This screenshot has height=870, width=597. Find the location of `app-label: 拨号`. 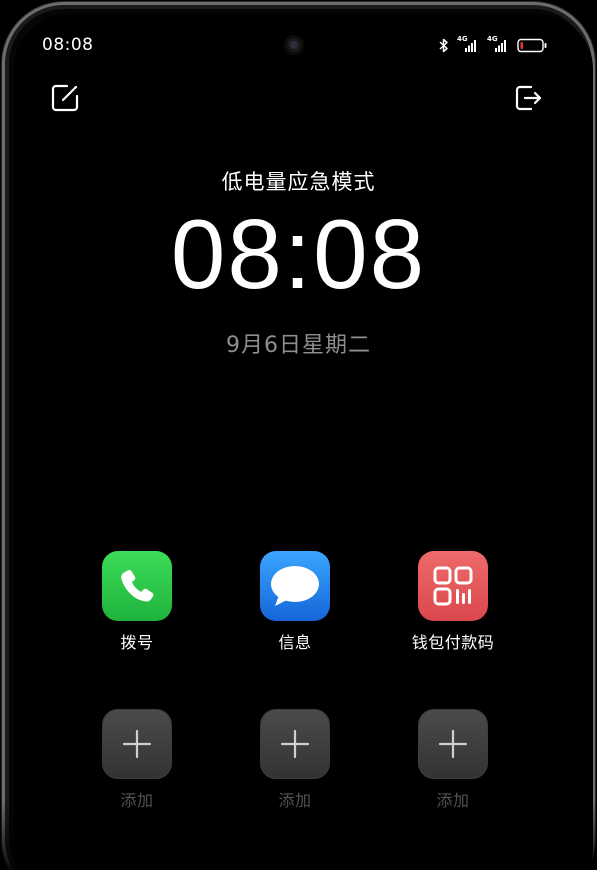

app-label: 拨号 is located at coordinates (137, 642).